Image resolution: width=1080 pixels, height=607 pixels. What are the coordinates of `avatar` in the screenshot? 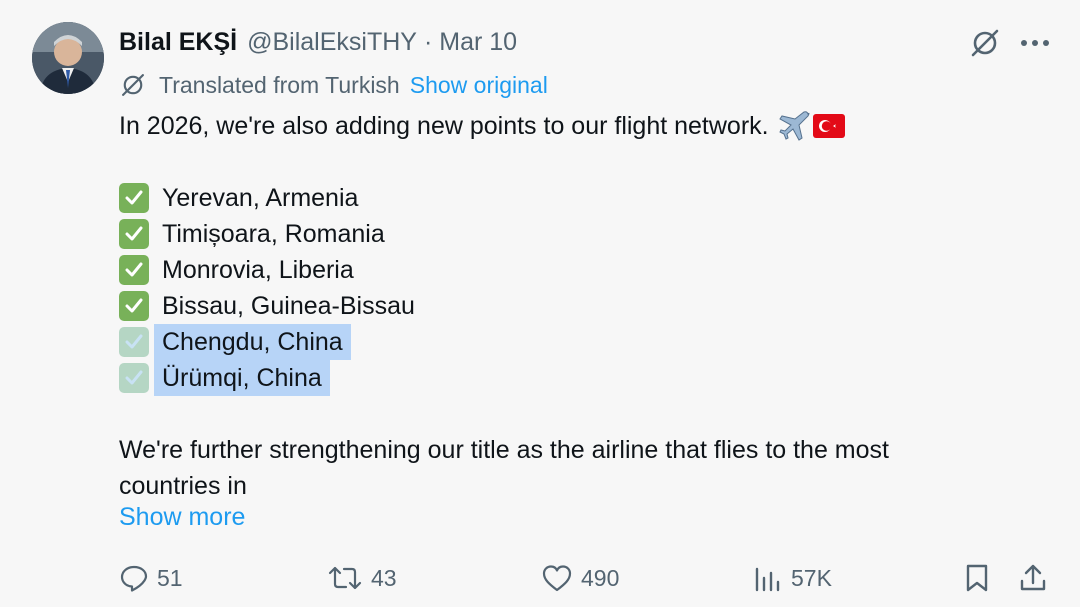 It's located at (68, 58).